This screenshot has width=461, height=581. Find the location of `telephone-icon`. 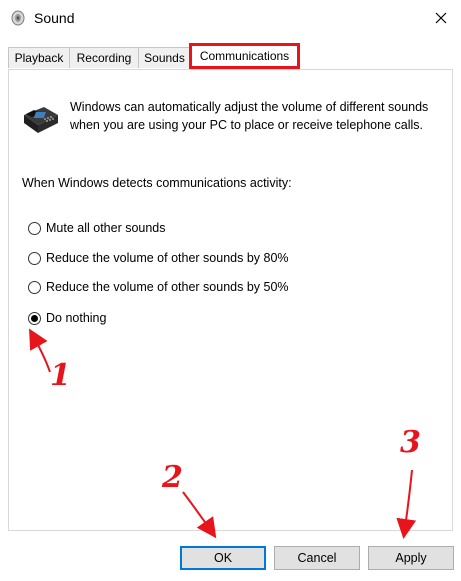

telephone-icon is located at coordinates (41, 120).